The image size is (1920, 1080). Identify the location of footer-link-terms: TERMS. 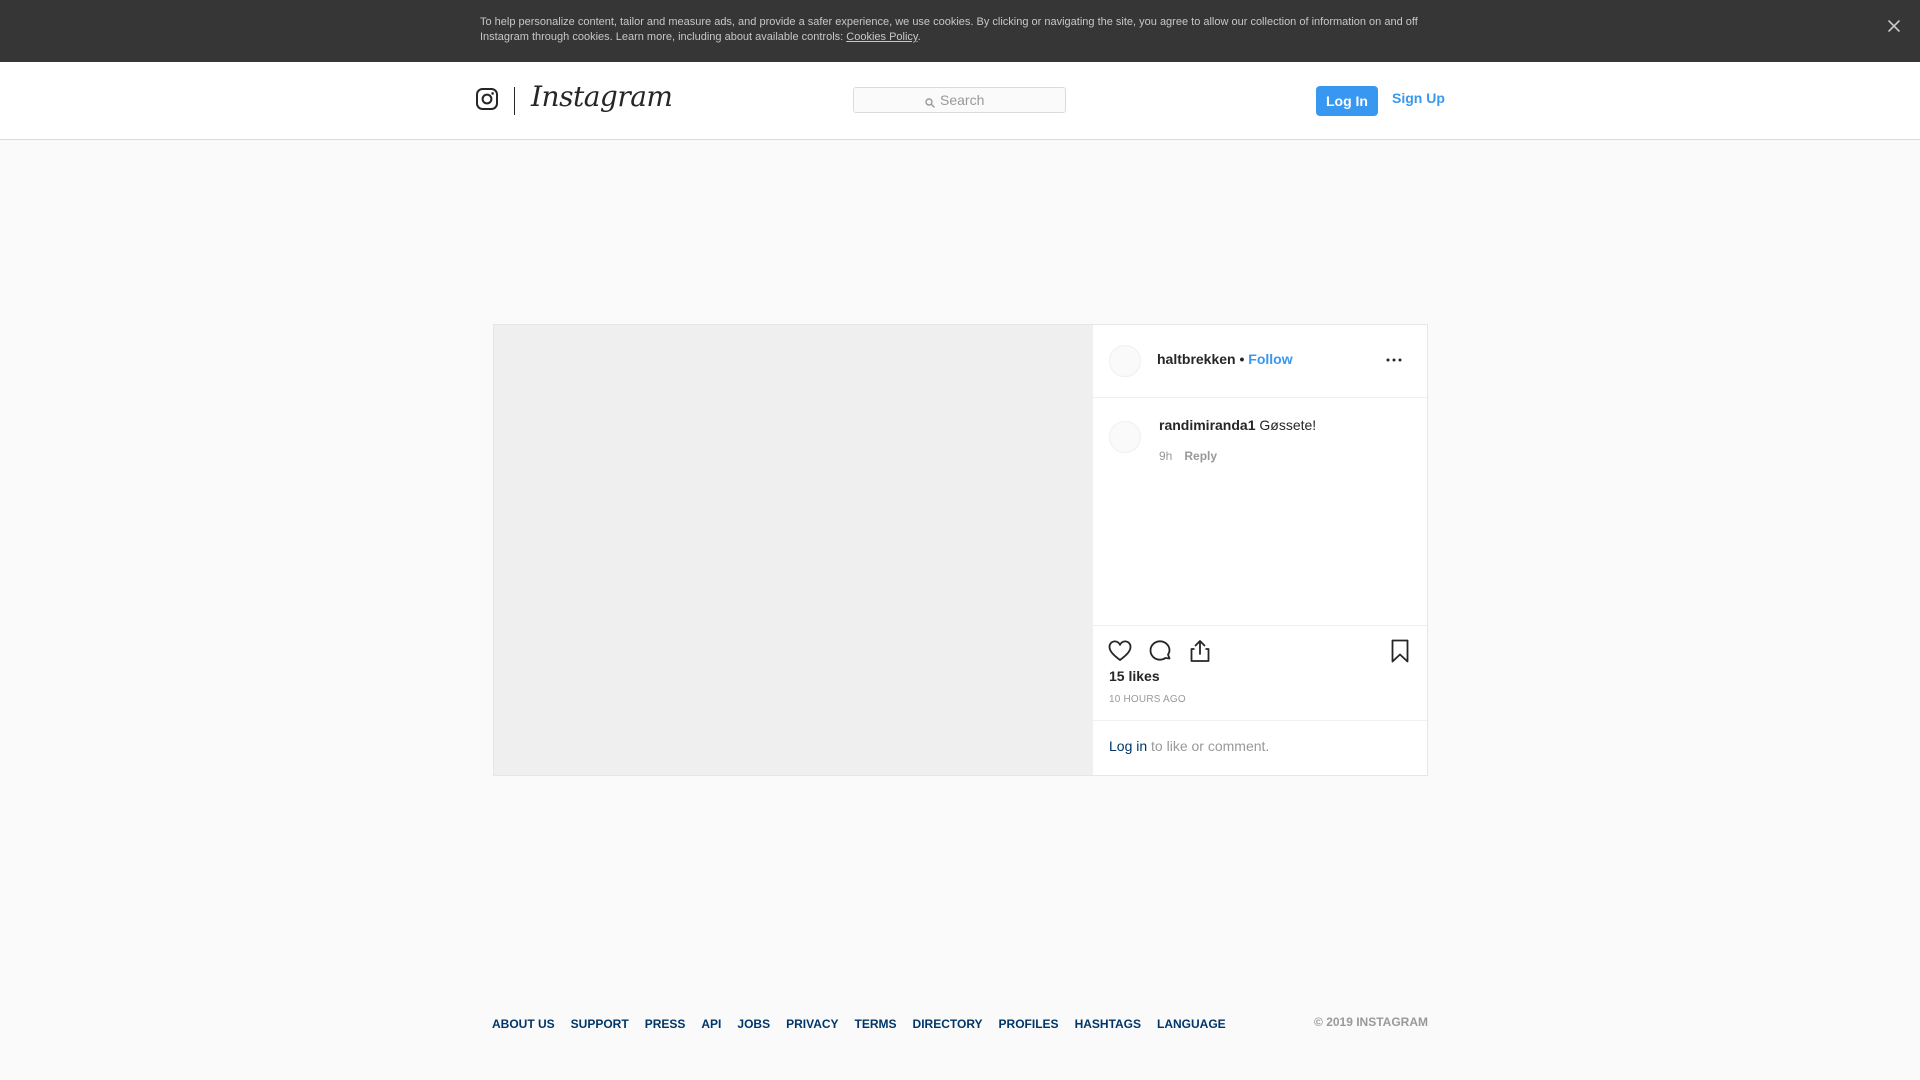
(876, 1024).